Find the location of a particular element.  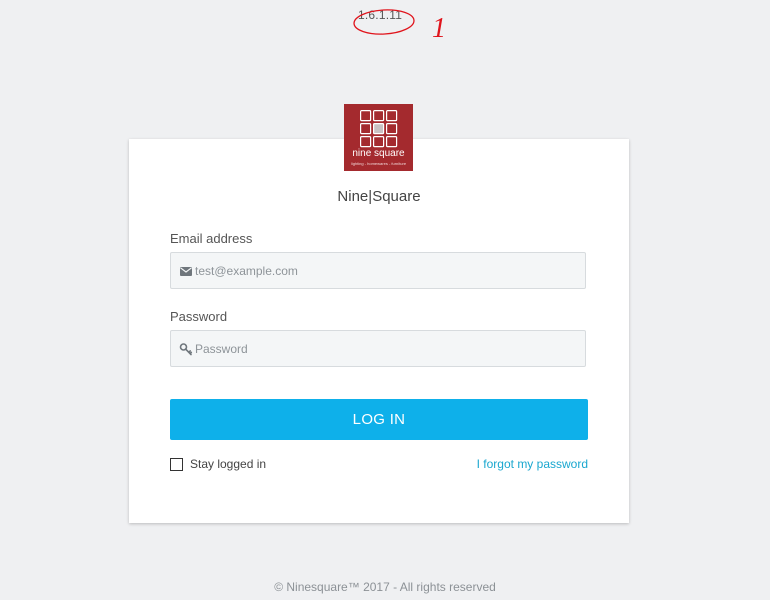

password-field is located at coordinates (378, 348).